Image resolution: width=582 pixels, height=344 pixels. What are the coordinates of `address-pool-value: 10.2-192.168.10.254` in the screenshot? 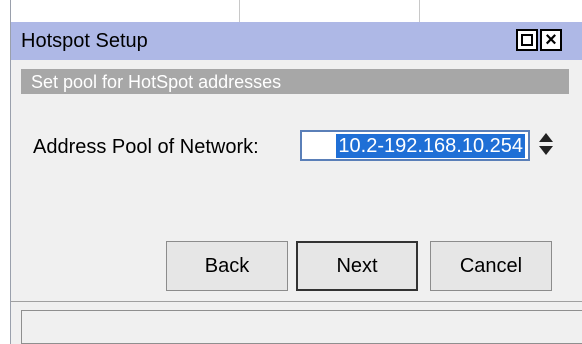 It's located at (430, 146).